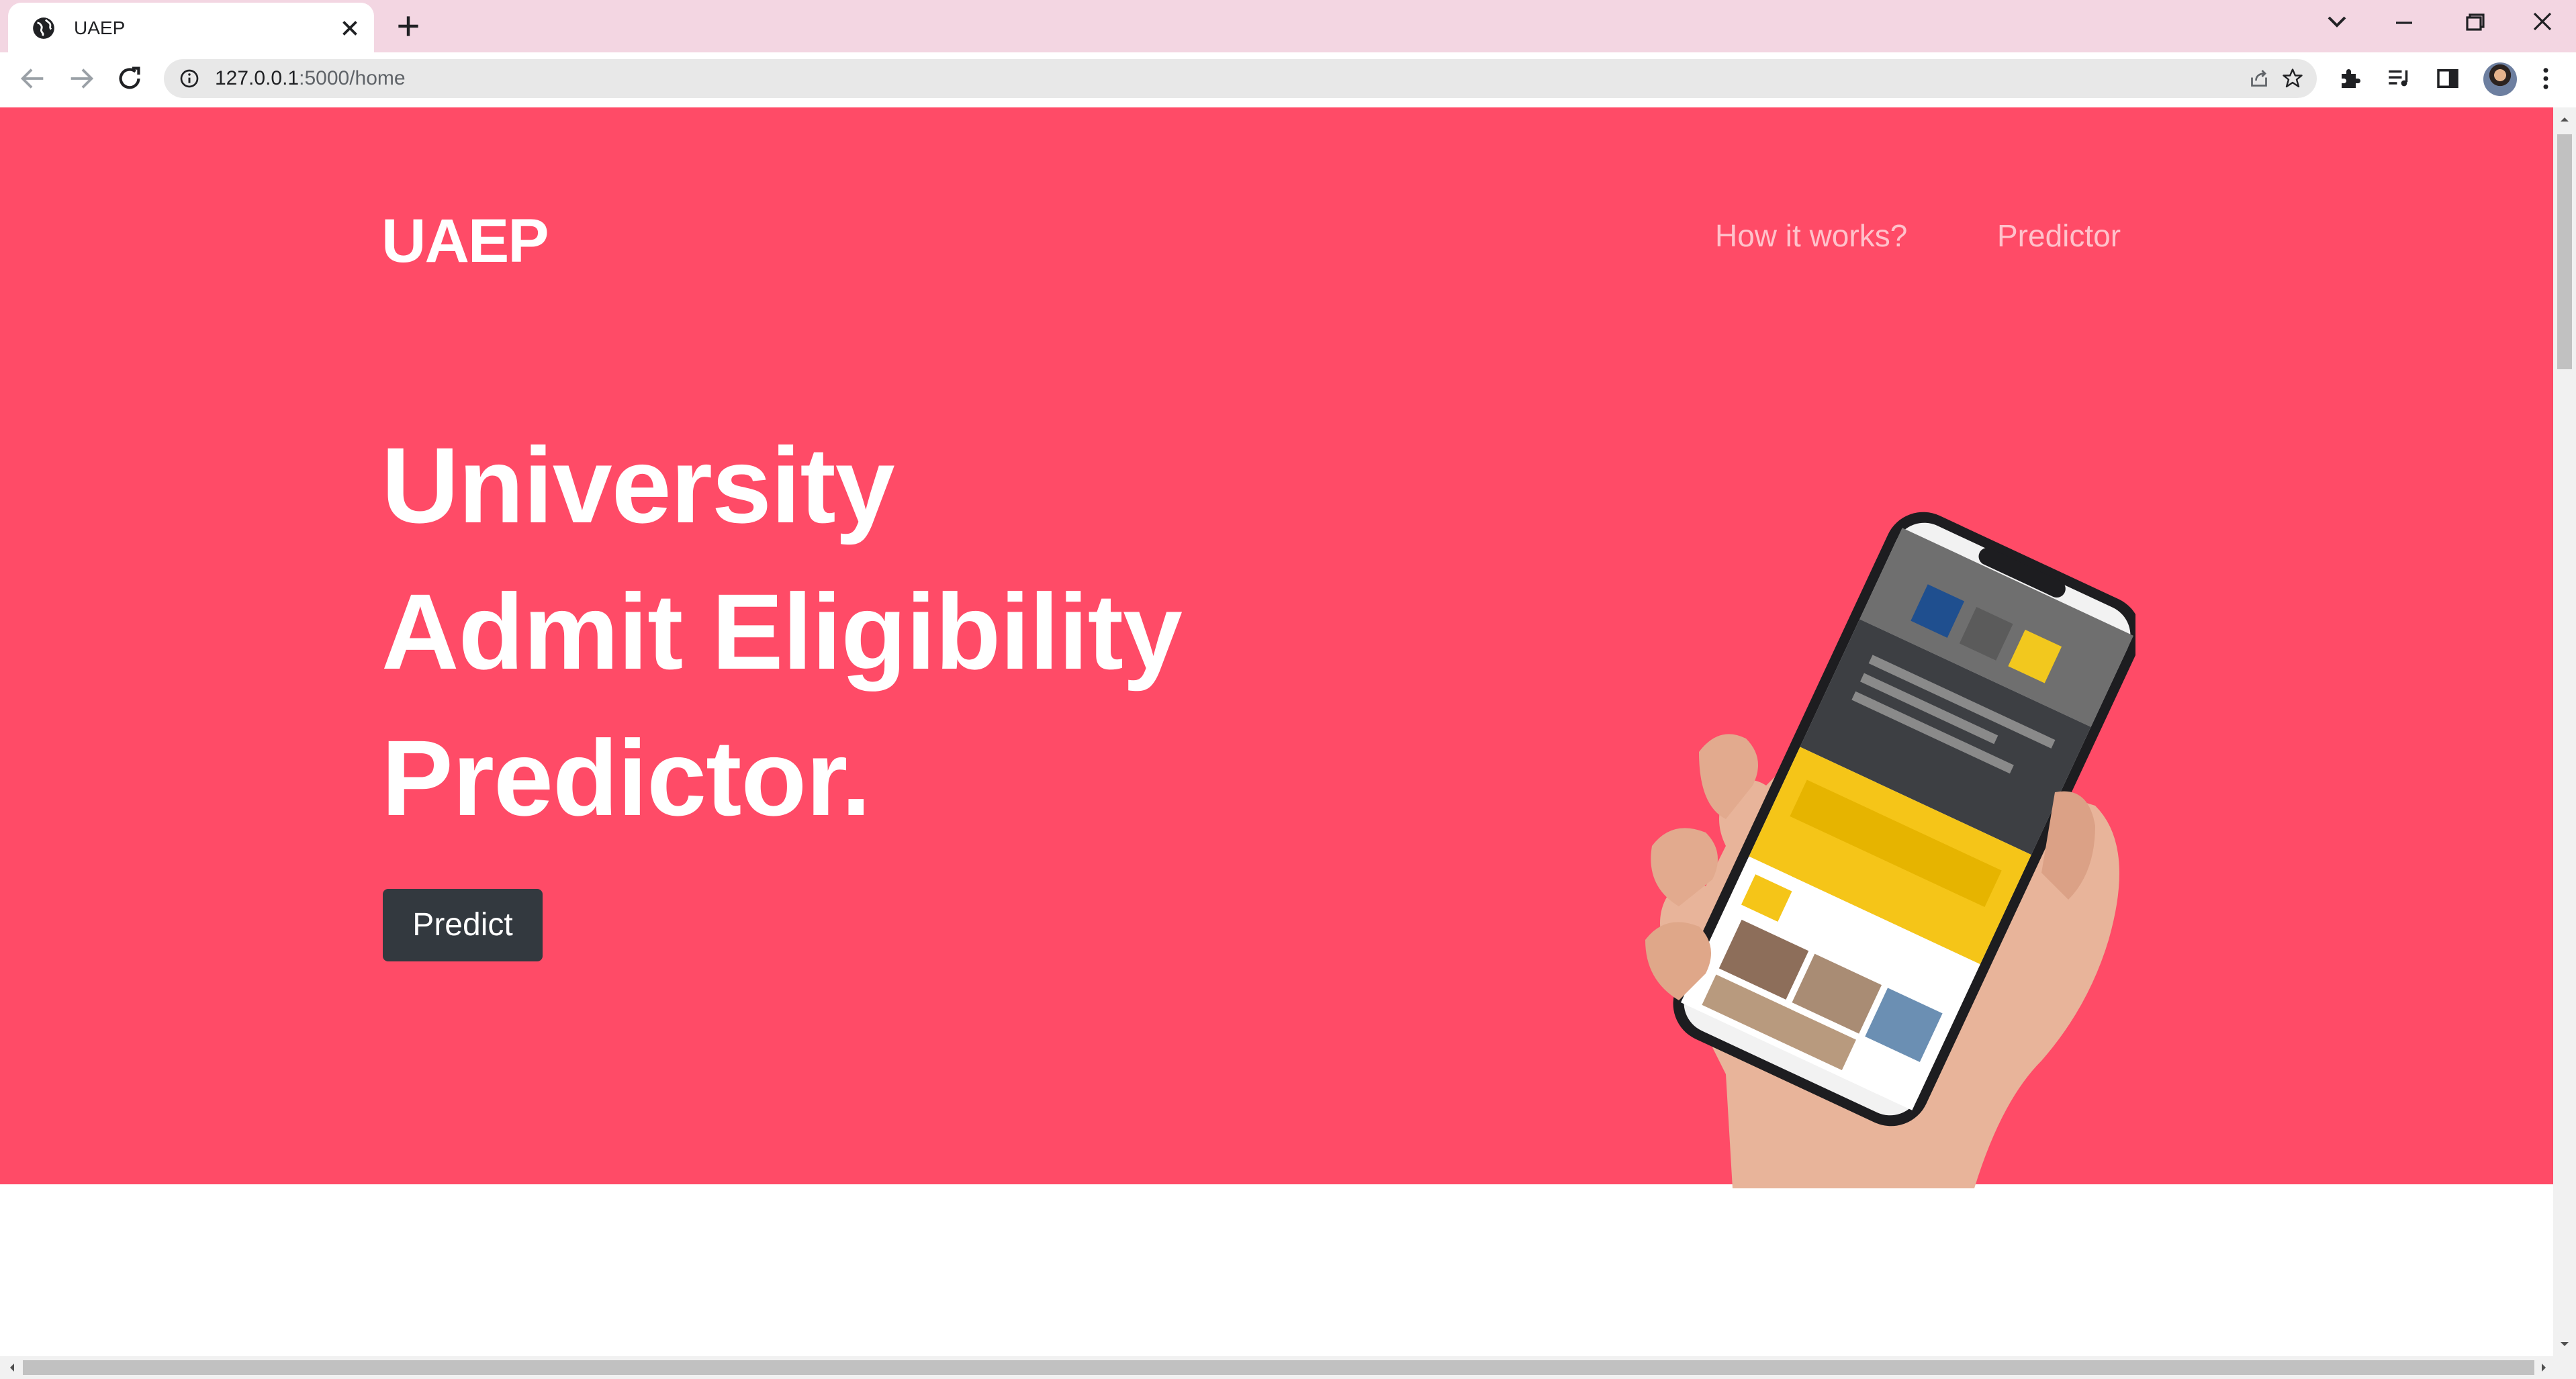 This screenshot has height=1379, width=2576. Describe the element at coordinates (1240, 78) in the screenshot. I see `address-bar: 127.0.0.1:5000/home` at that location.